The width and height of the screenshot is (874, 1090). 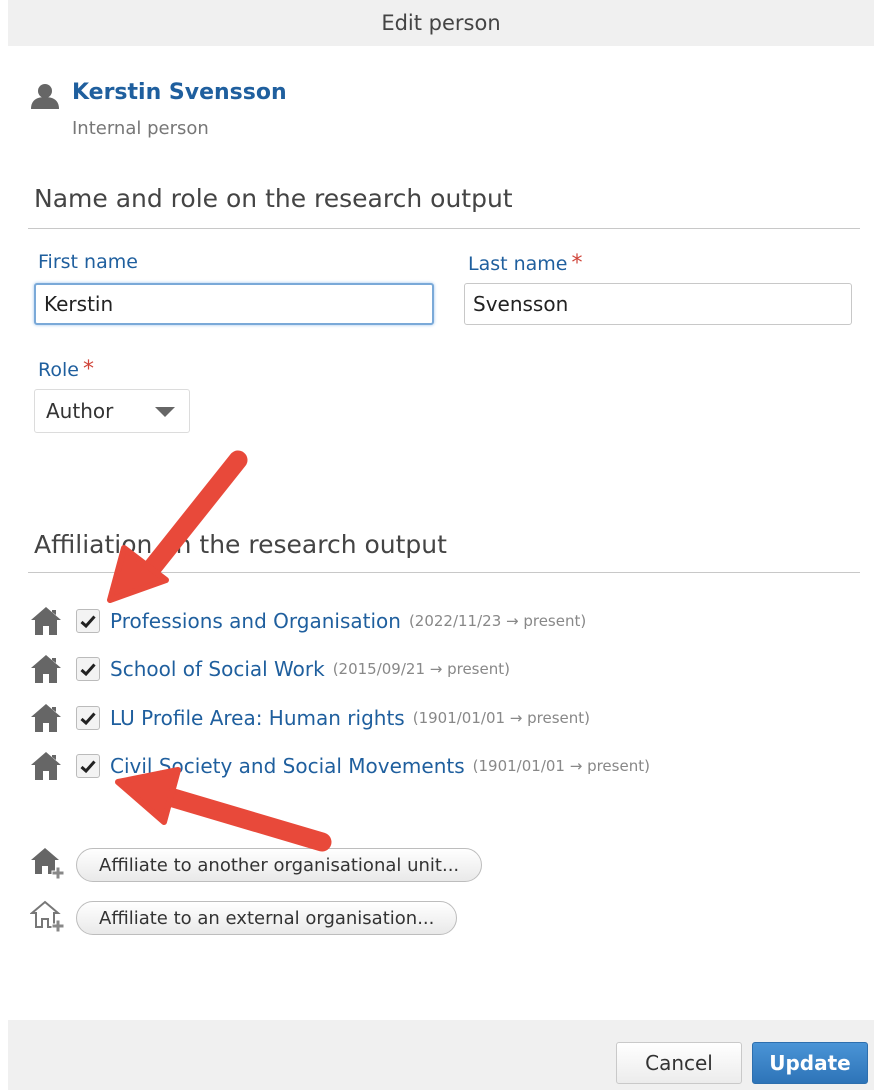 I want to click on affiliation-name-link: Professions and Organisation, so click(x=255, y=621).